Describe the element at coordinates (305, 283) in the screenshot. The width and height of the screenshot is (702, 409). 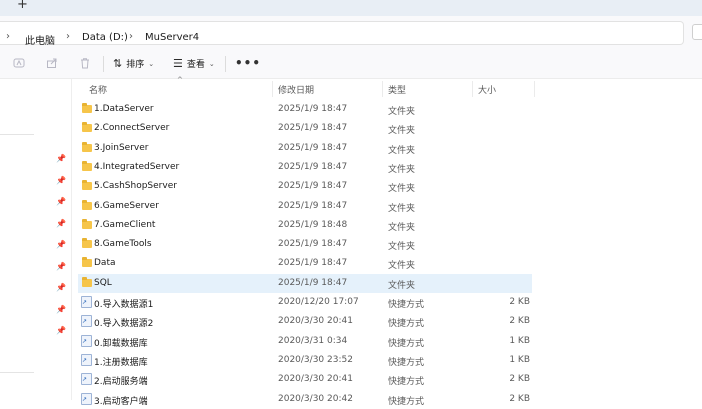
I see `table-row: SQL 2025/1/9 18:47 文件夹` at that location.